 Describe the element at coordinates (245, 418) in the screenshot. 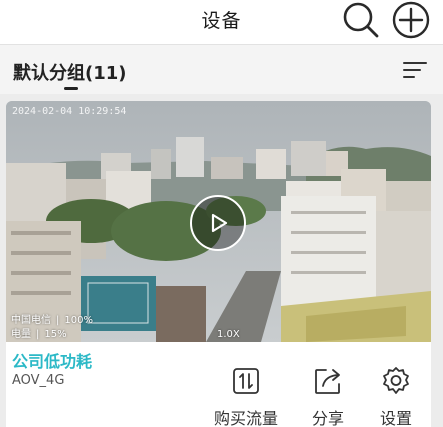

I see `buy-data-label: 购买流量` at that location.